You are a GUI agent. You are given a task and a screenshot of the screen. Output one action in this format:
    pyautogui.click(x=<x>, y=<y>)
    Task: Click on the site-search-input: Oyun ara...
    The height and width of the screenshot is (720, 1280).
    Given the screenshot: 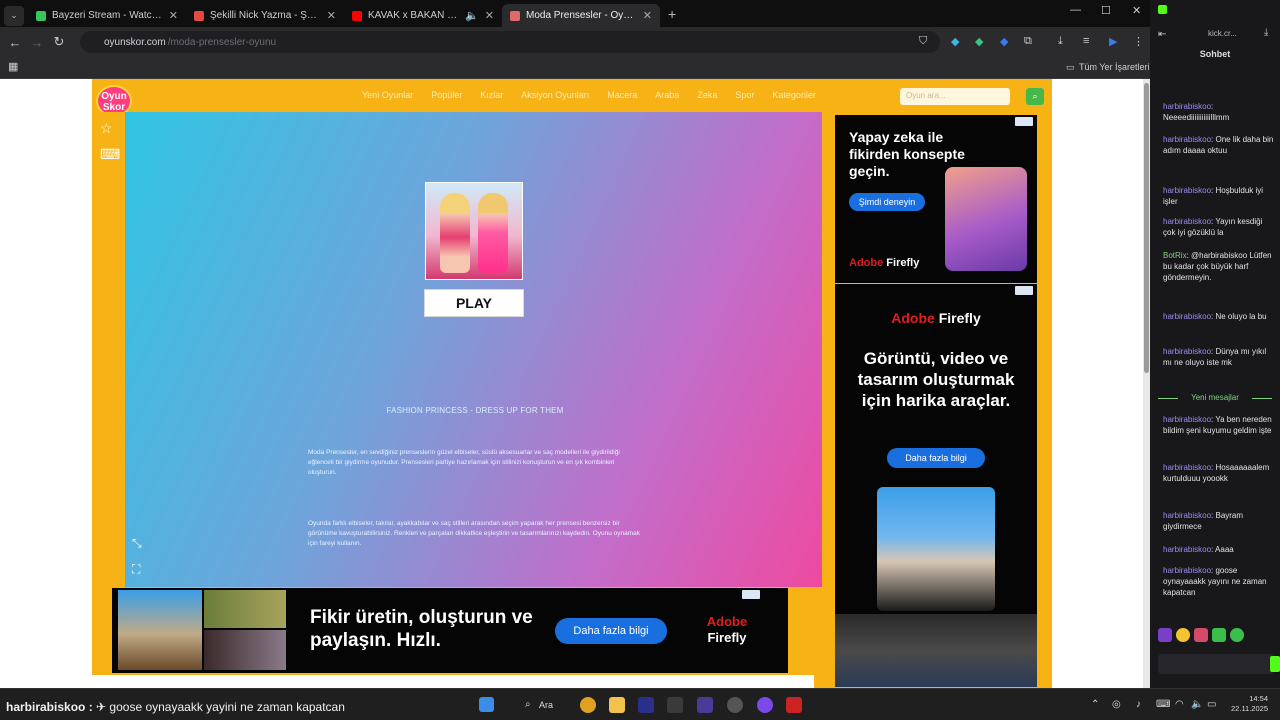 What is the action you would take?
    pyautogui.click(x=955, y=96)
    